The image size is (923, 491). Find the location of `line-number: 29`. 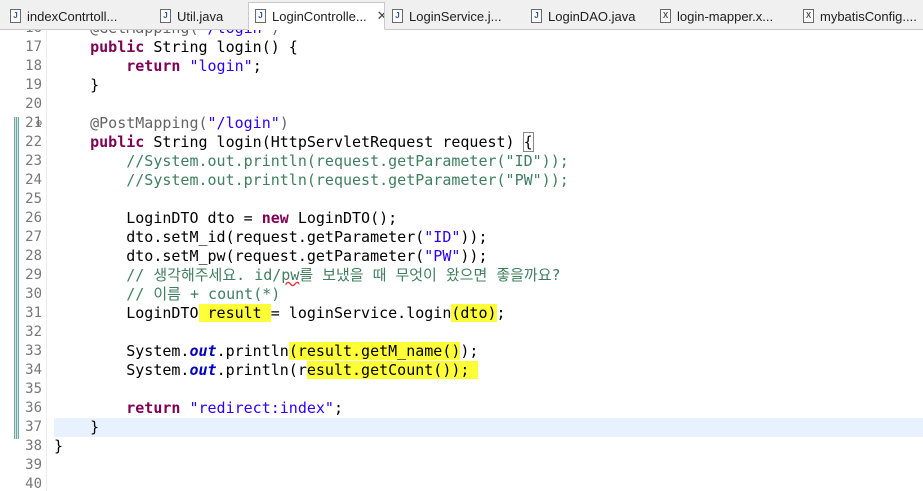

line-number: 29 is located at coordinates (33, 275).